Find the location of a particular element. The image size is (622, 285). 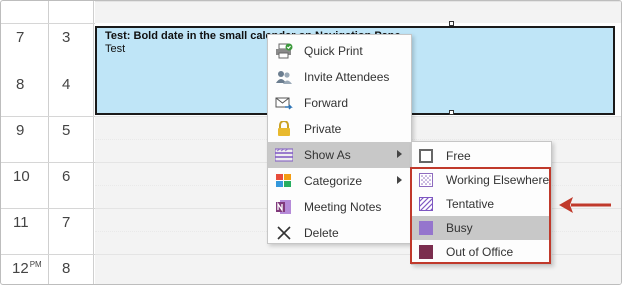

menu-item-label: Private is located at coordinates (323, 129).